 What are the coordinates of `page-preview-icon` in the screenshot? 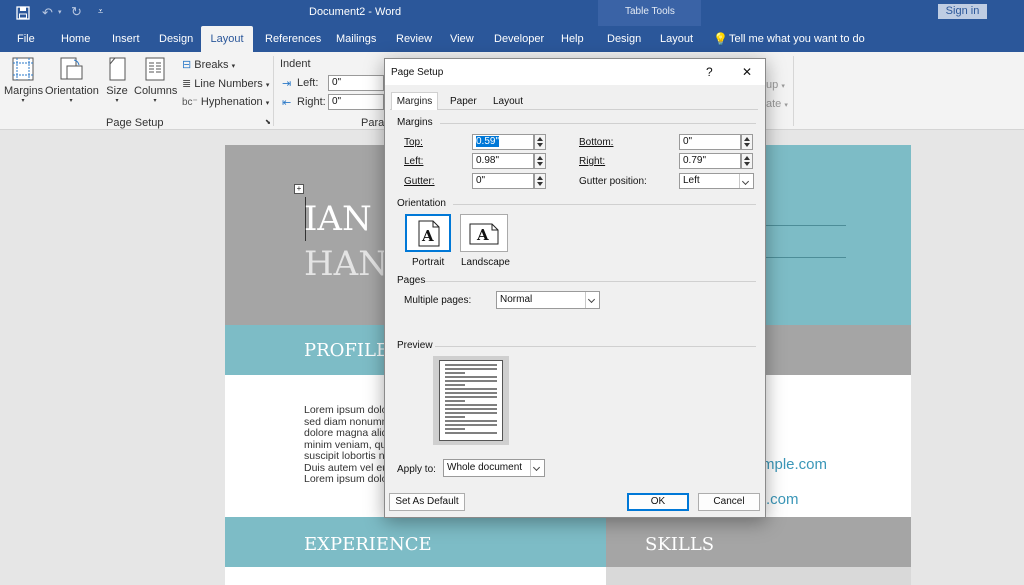 It's located at (471, 400).